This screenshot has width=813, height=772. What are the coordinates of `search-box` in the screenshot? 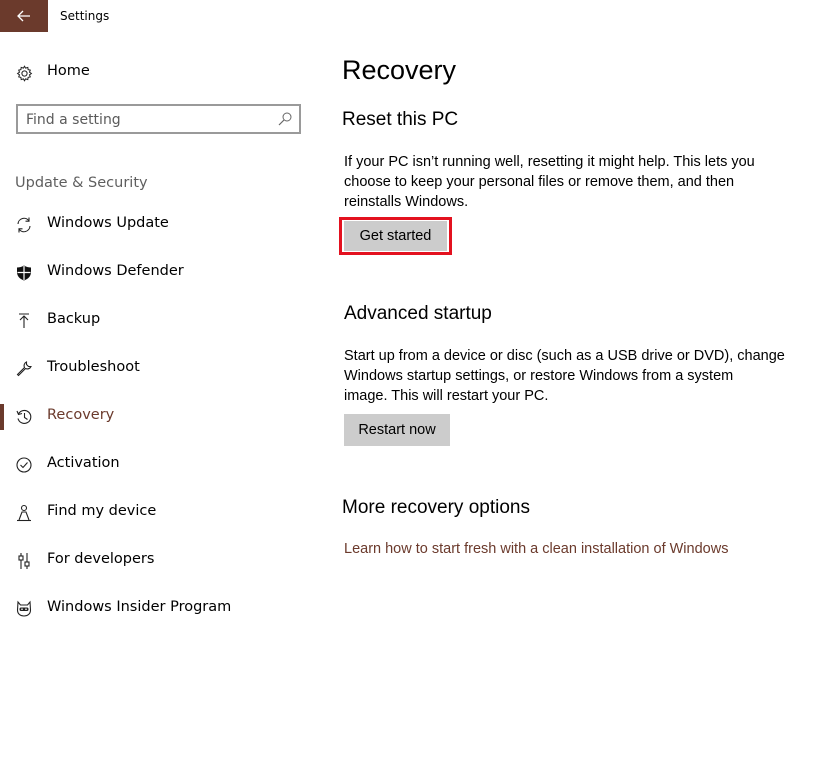 It's located at (158, 119).